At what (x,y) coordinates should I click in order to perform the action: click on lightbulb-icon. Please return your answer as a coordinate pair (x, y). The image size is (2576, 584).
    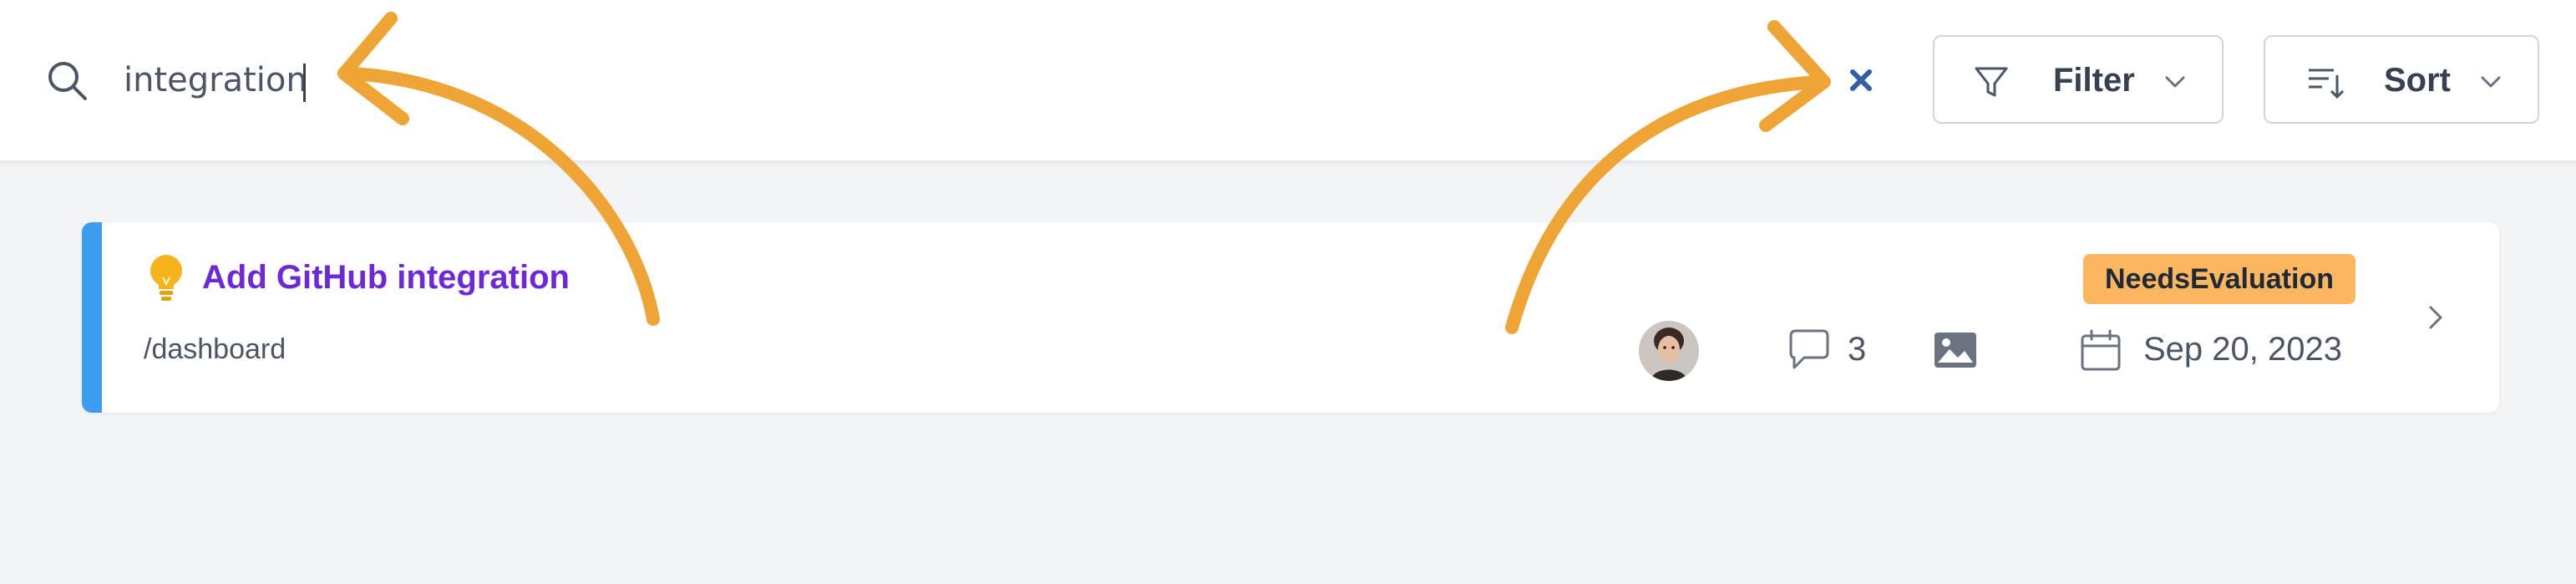
    Looking at the image, I should click on (166, 278).